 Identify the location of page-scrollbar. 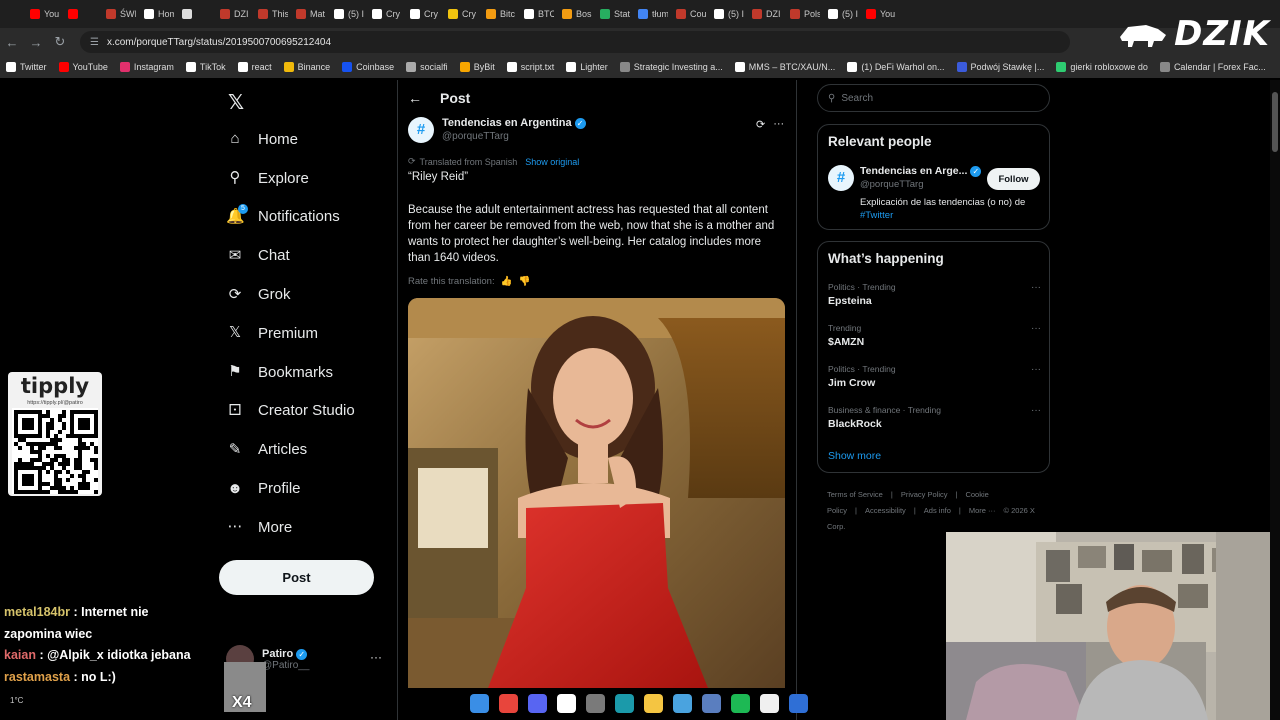
(1275, 400).